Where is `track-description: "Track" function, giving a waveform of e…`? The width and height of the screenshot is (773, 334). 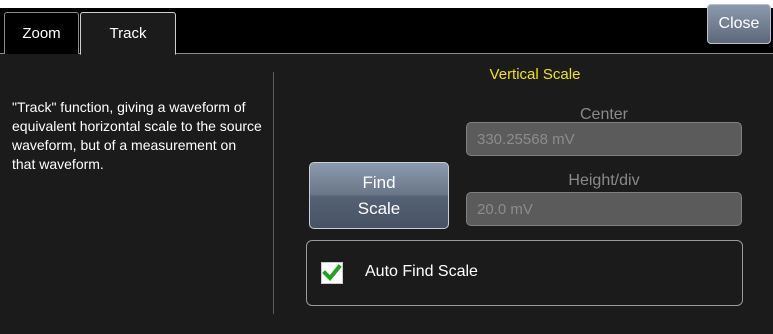 track-description: "Track" function, giving a waveform of e… is located at coordinates (137, 135).